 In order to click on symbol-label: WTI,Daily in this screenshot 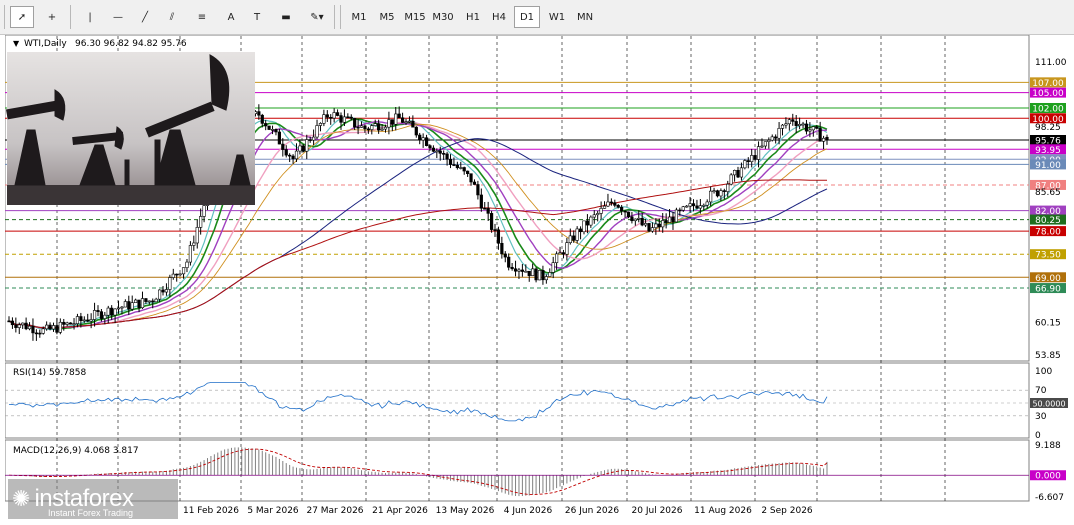, I will do `click(45, 44)`.